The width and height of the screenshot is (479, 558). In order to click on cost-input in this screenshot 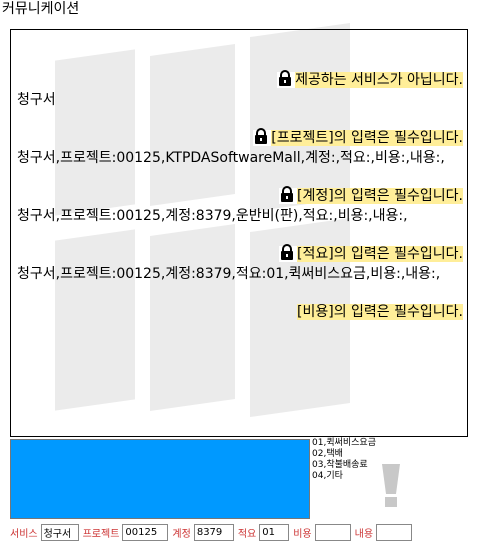, I will do `click(332, 532)`.